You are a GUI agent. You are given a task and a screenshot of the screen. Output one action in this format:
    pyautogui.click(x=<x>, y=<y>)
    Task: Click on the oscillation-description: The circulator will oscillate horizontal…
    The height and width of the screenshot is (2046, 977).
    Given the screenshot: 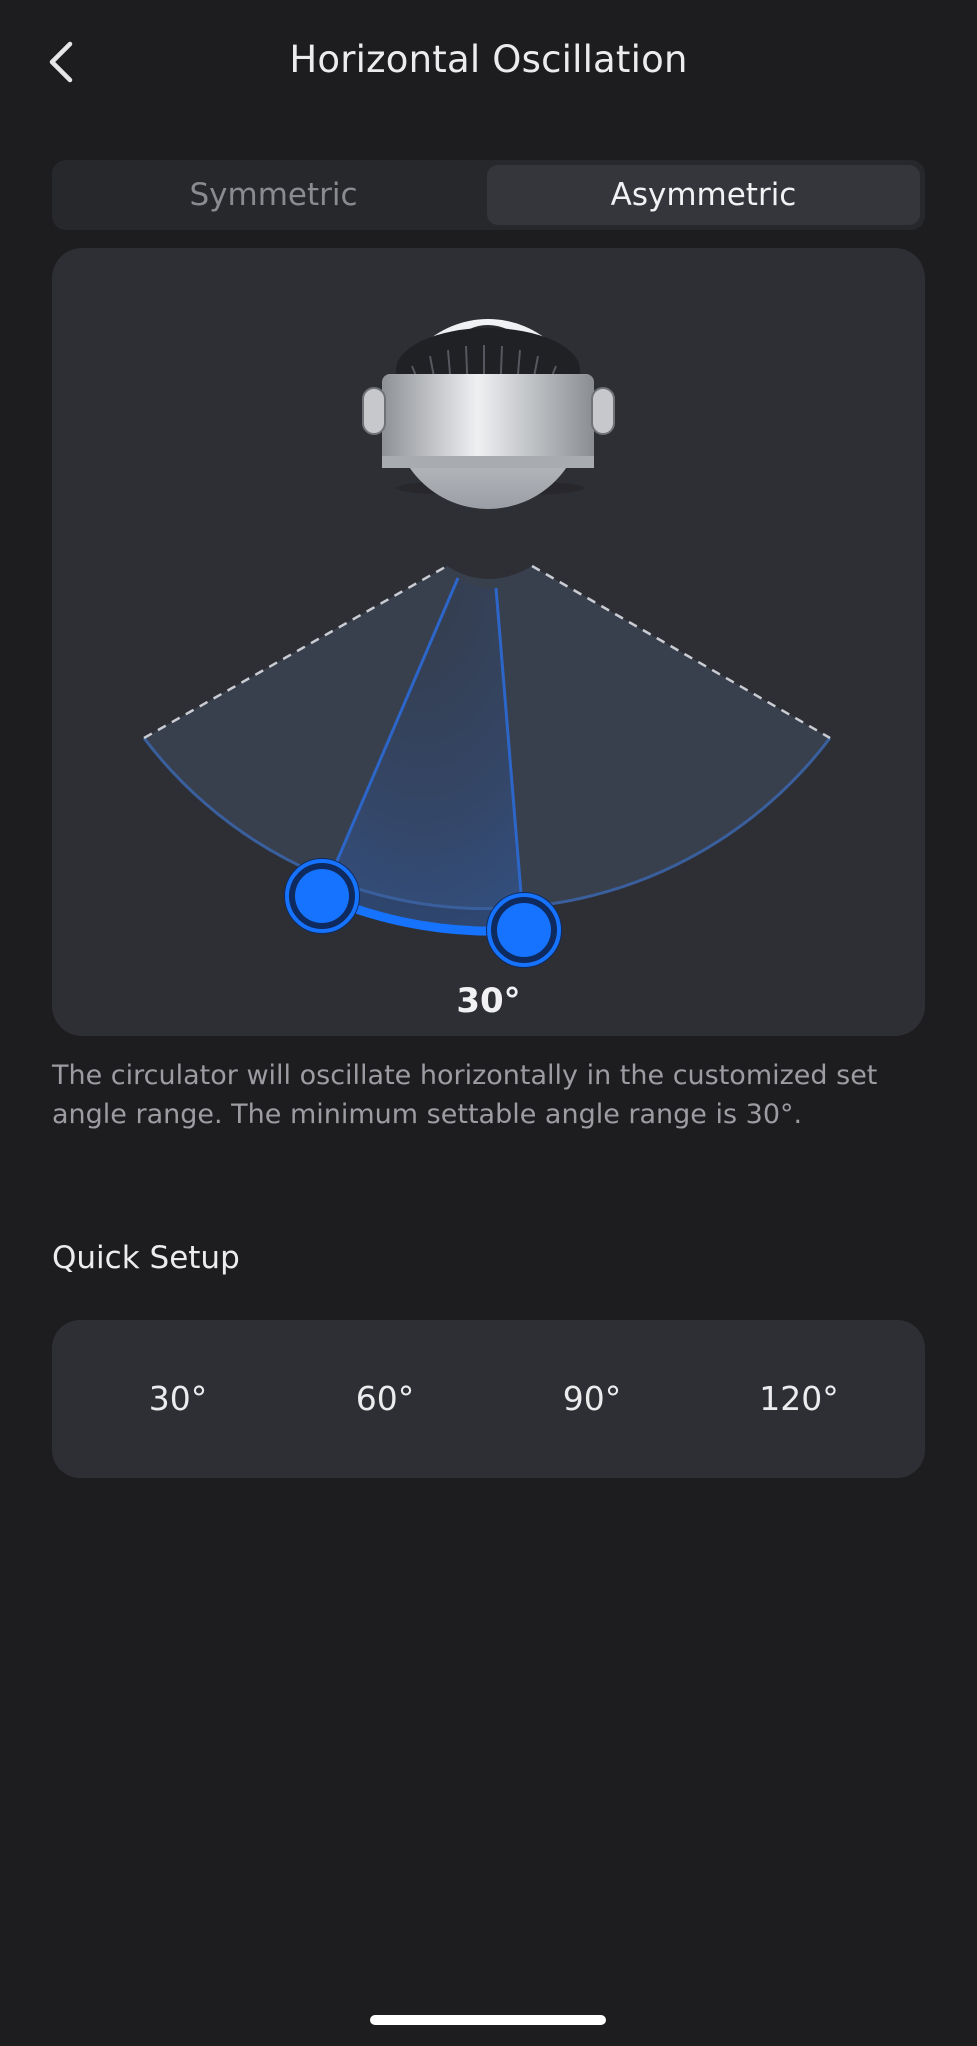 What is the action you would take?
    pyautogui.click(x=465, y=1095)
    